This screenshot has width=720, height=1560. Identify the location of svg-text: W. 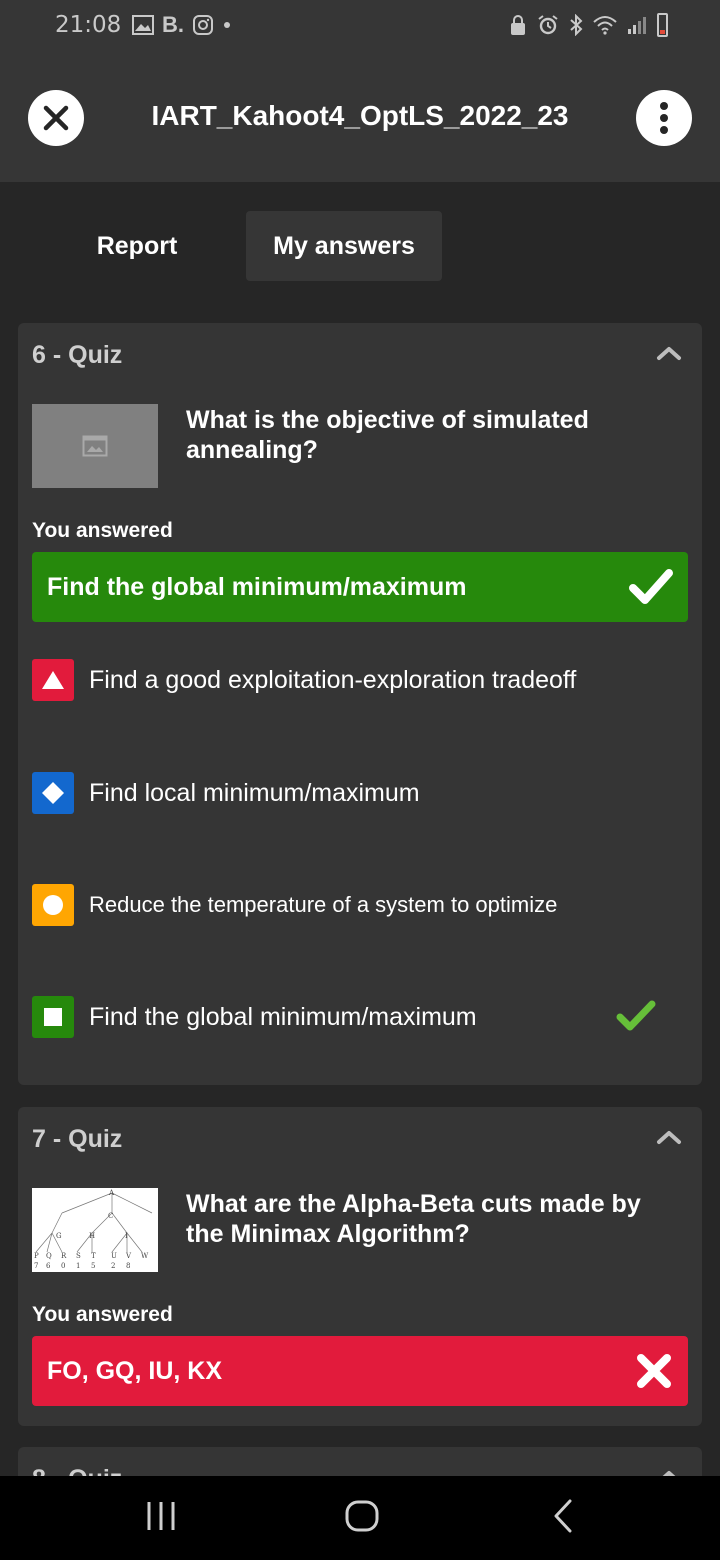
(145, 1256).